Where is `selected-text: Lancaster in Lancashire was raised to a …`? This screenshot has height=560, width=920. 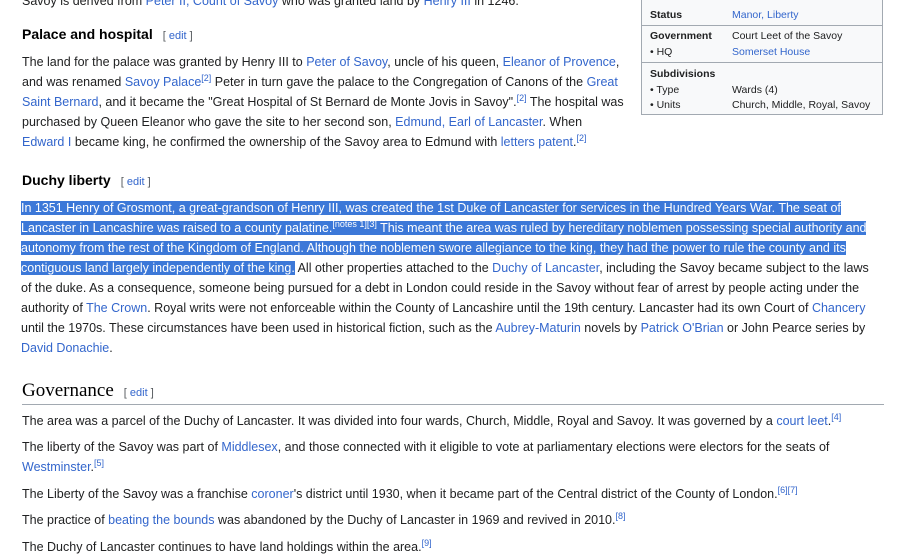
selected-text: Lancaster in Lancashire was raised to a … is located at coordinates (444, 227).